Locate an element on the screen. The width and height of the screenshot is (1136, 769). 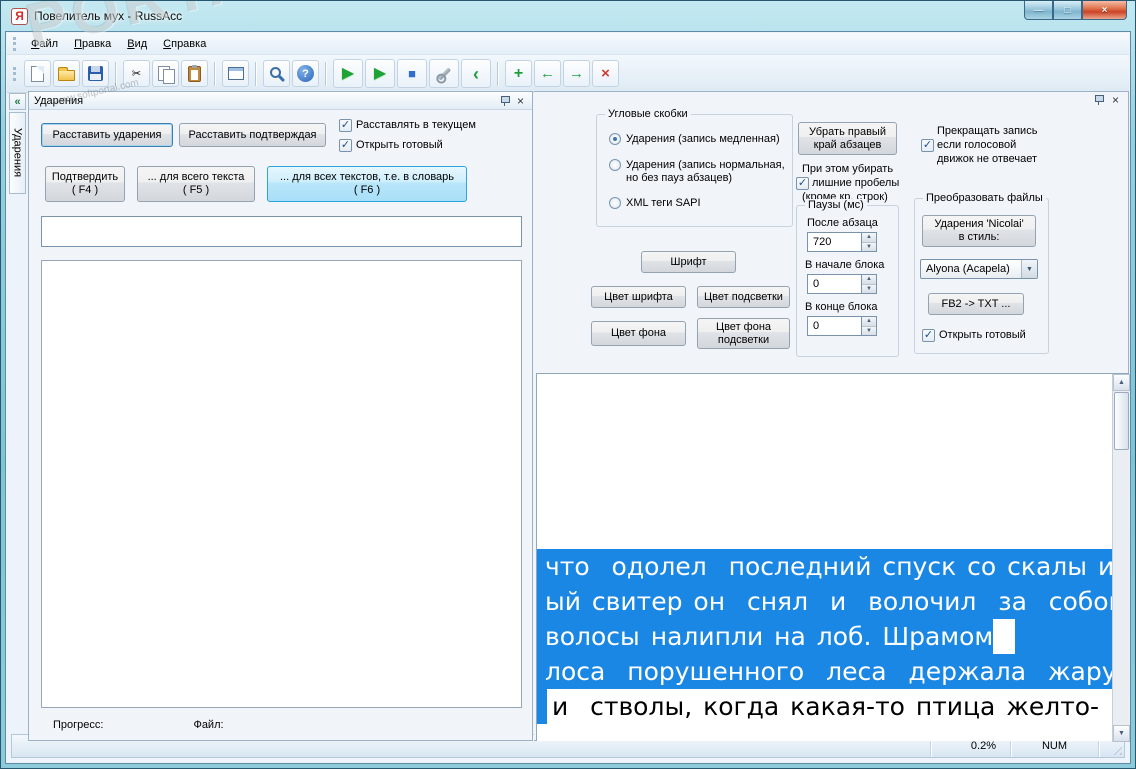
minimize-button: — is located at coordinates (1038, 10).